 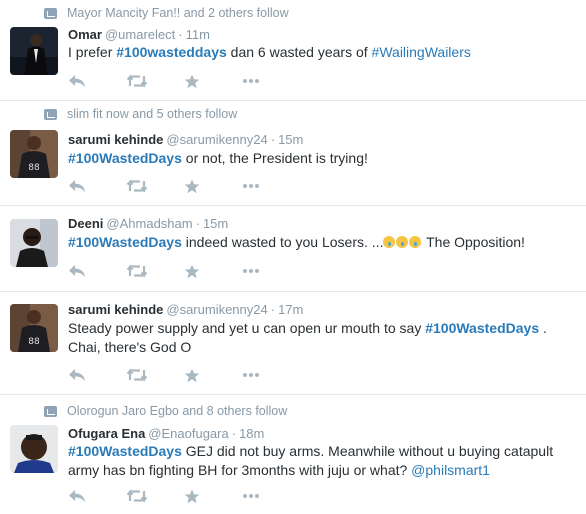 I want to click on author-name: Deeni, so click(x=85, y=223).